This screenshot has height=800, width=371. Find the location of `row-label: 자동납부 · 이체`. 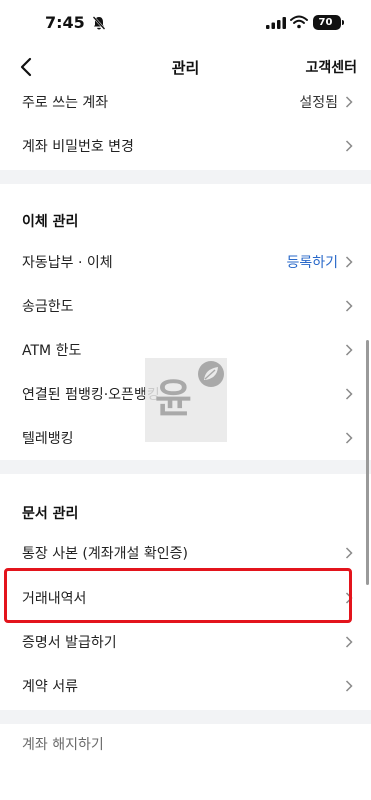

row-label: 자동납부 · 이체 is located at coordinates (67, 263).